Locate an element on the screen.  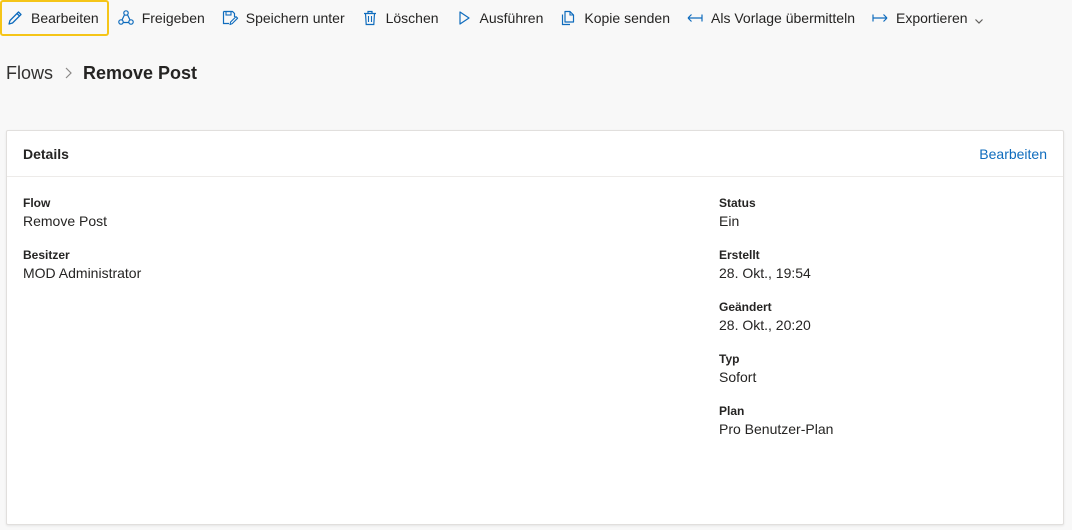
save-as-button: Speichern unter is located at coordinates (283, 18).